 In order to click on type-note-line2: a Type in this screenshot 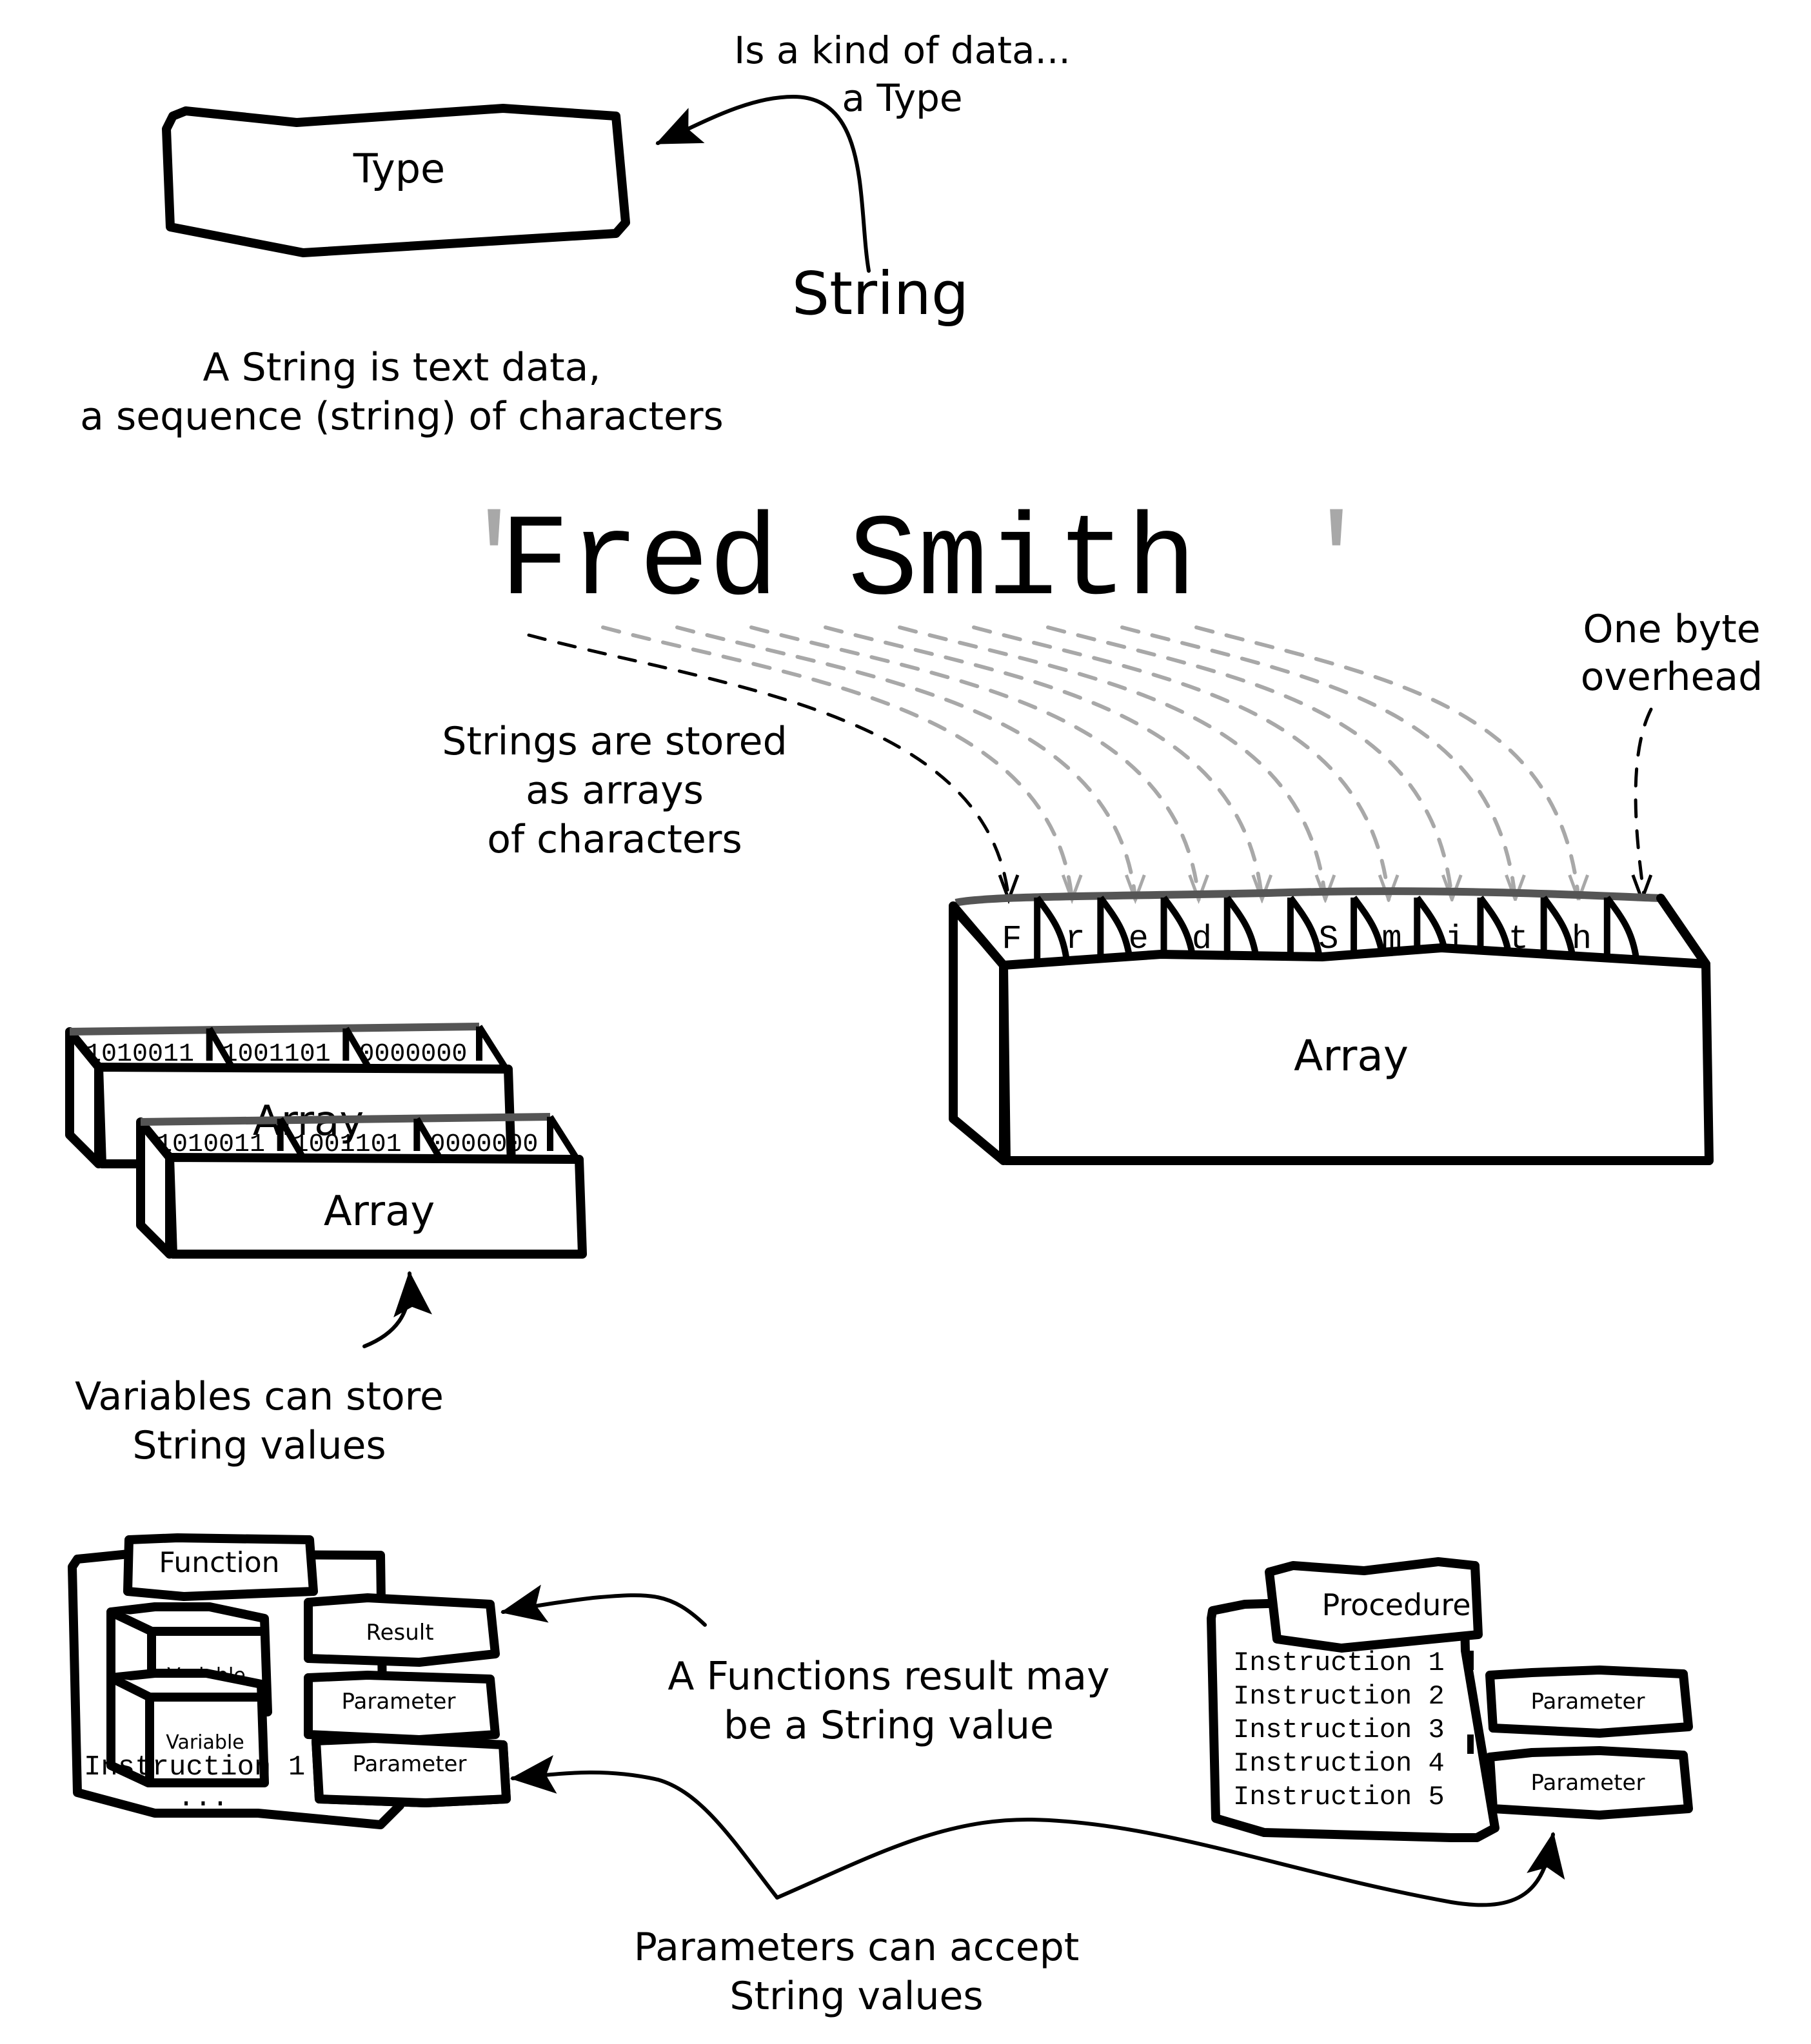, I will do `click(902, 98)`.